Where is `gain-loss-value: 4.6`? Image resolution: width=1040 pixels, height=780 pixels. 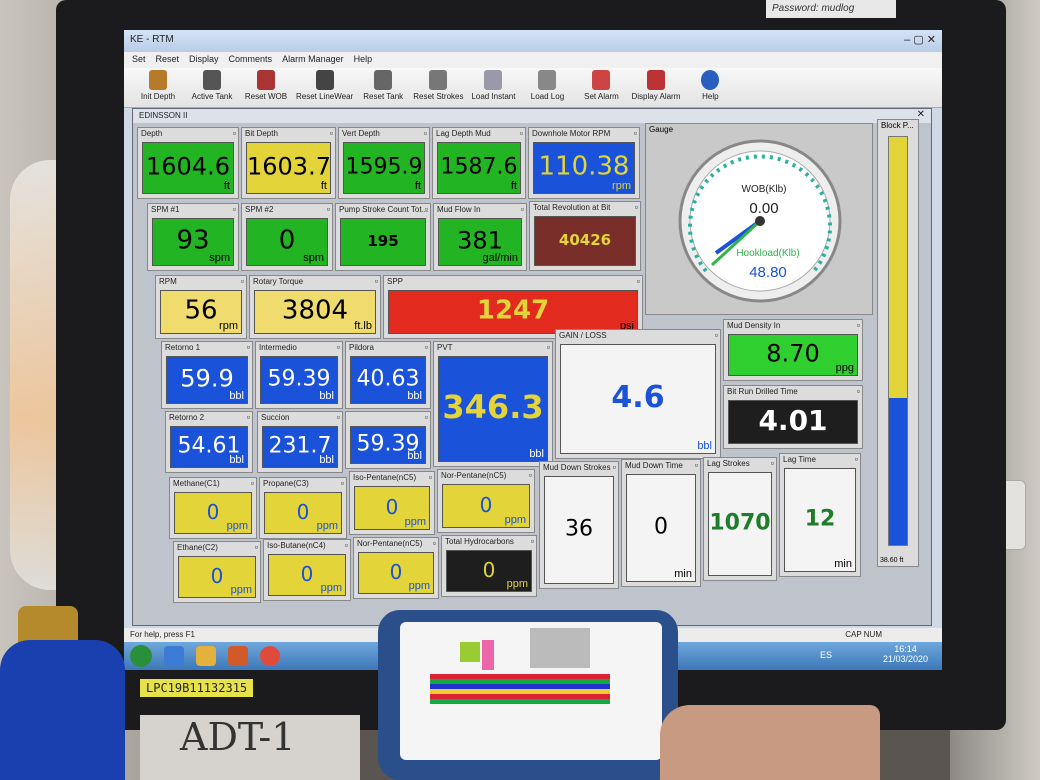
gain-loss-value: 4.6 is located at coordinates (638, 397).